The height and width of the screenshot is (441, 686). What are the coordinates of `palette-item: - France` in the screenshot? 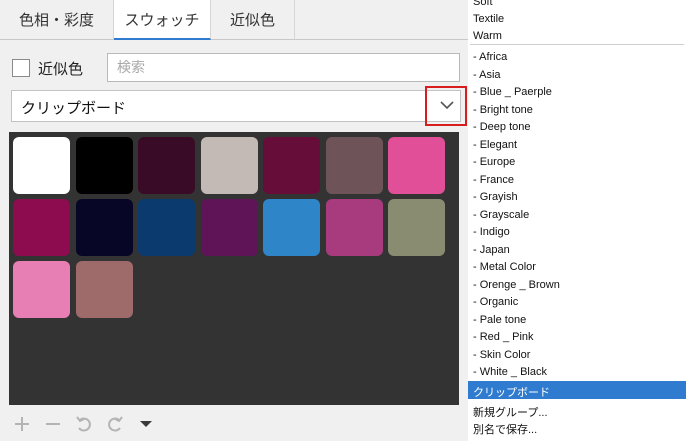 It's located at (493, 180).